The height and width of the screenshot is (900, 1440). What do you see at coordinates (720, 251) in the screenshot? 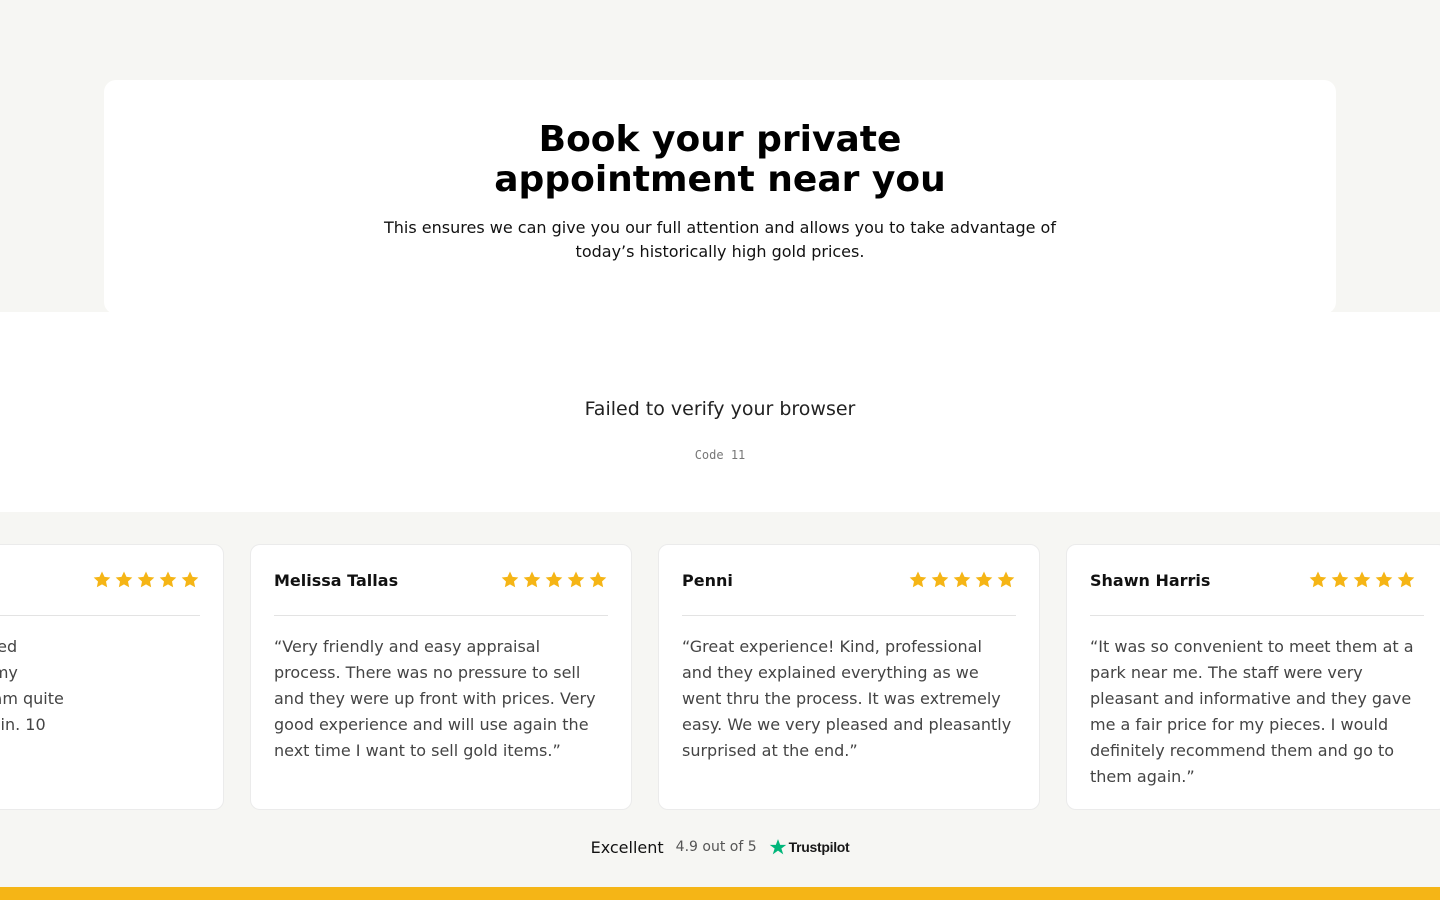
I see `hero-subtitle-line-2: today’s historically high gold prices.` at bounding box center [720, 251].